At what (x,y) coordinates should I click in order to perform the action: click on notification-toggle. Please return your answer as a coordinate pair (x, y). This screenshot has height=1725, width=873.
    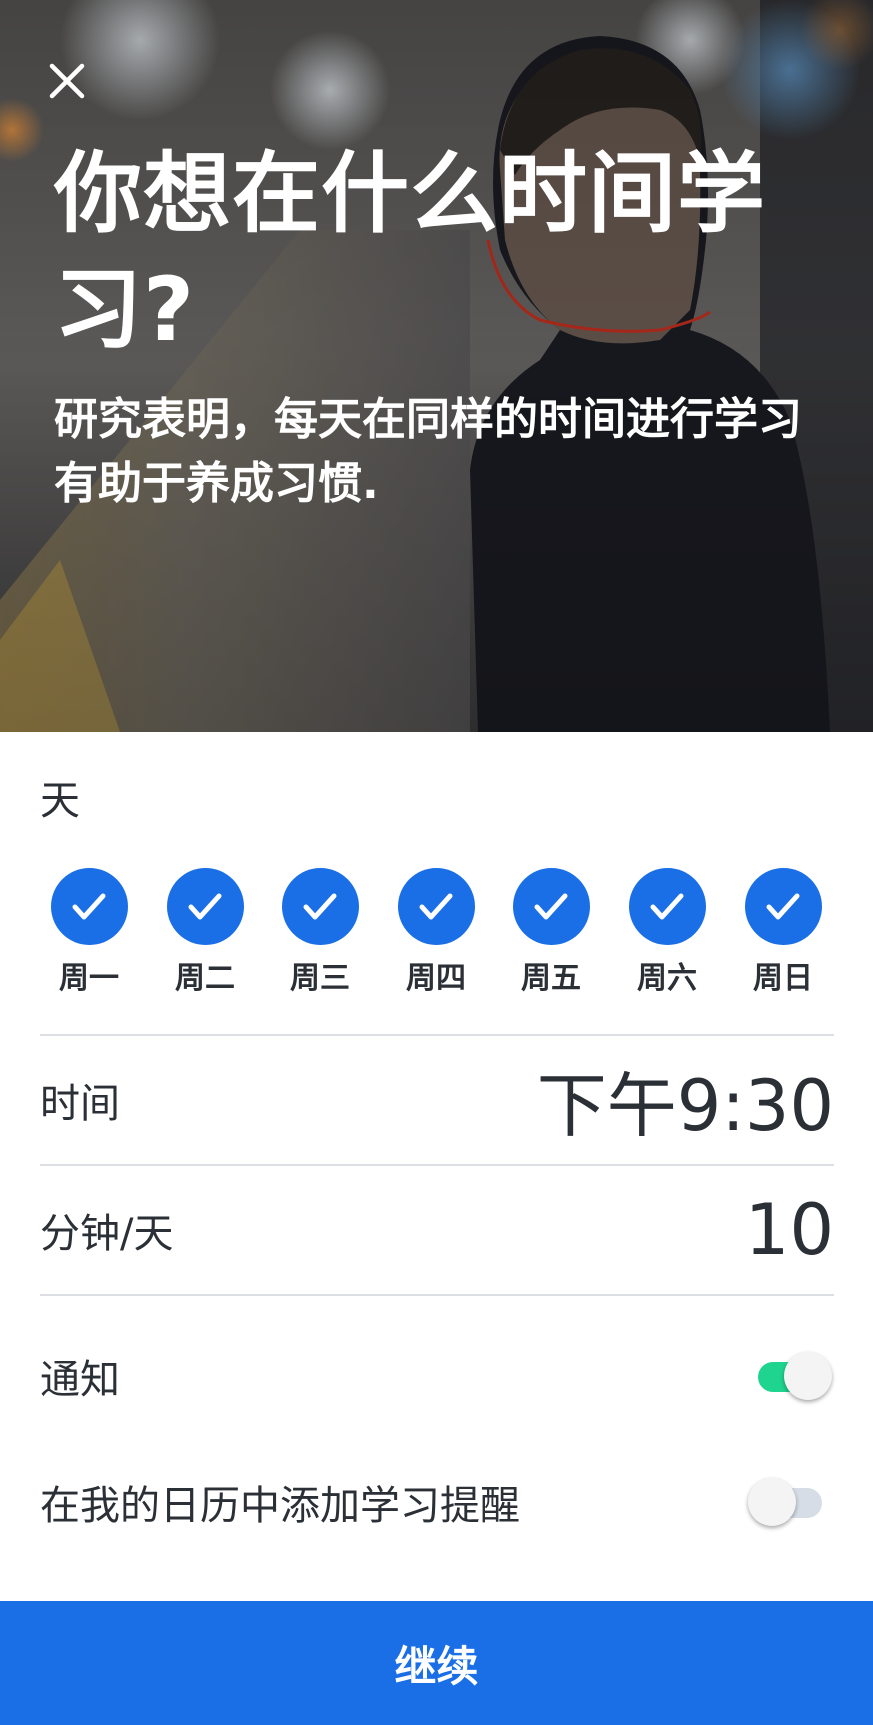
    Looking at the image, I should click on (791, 1376).